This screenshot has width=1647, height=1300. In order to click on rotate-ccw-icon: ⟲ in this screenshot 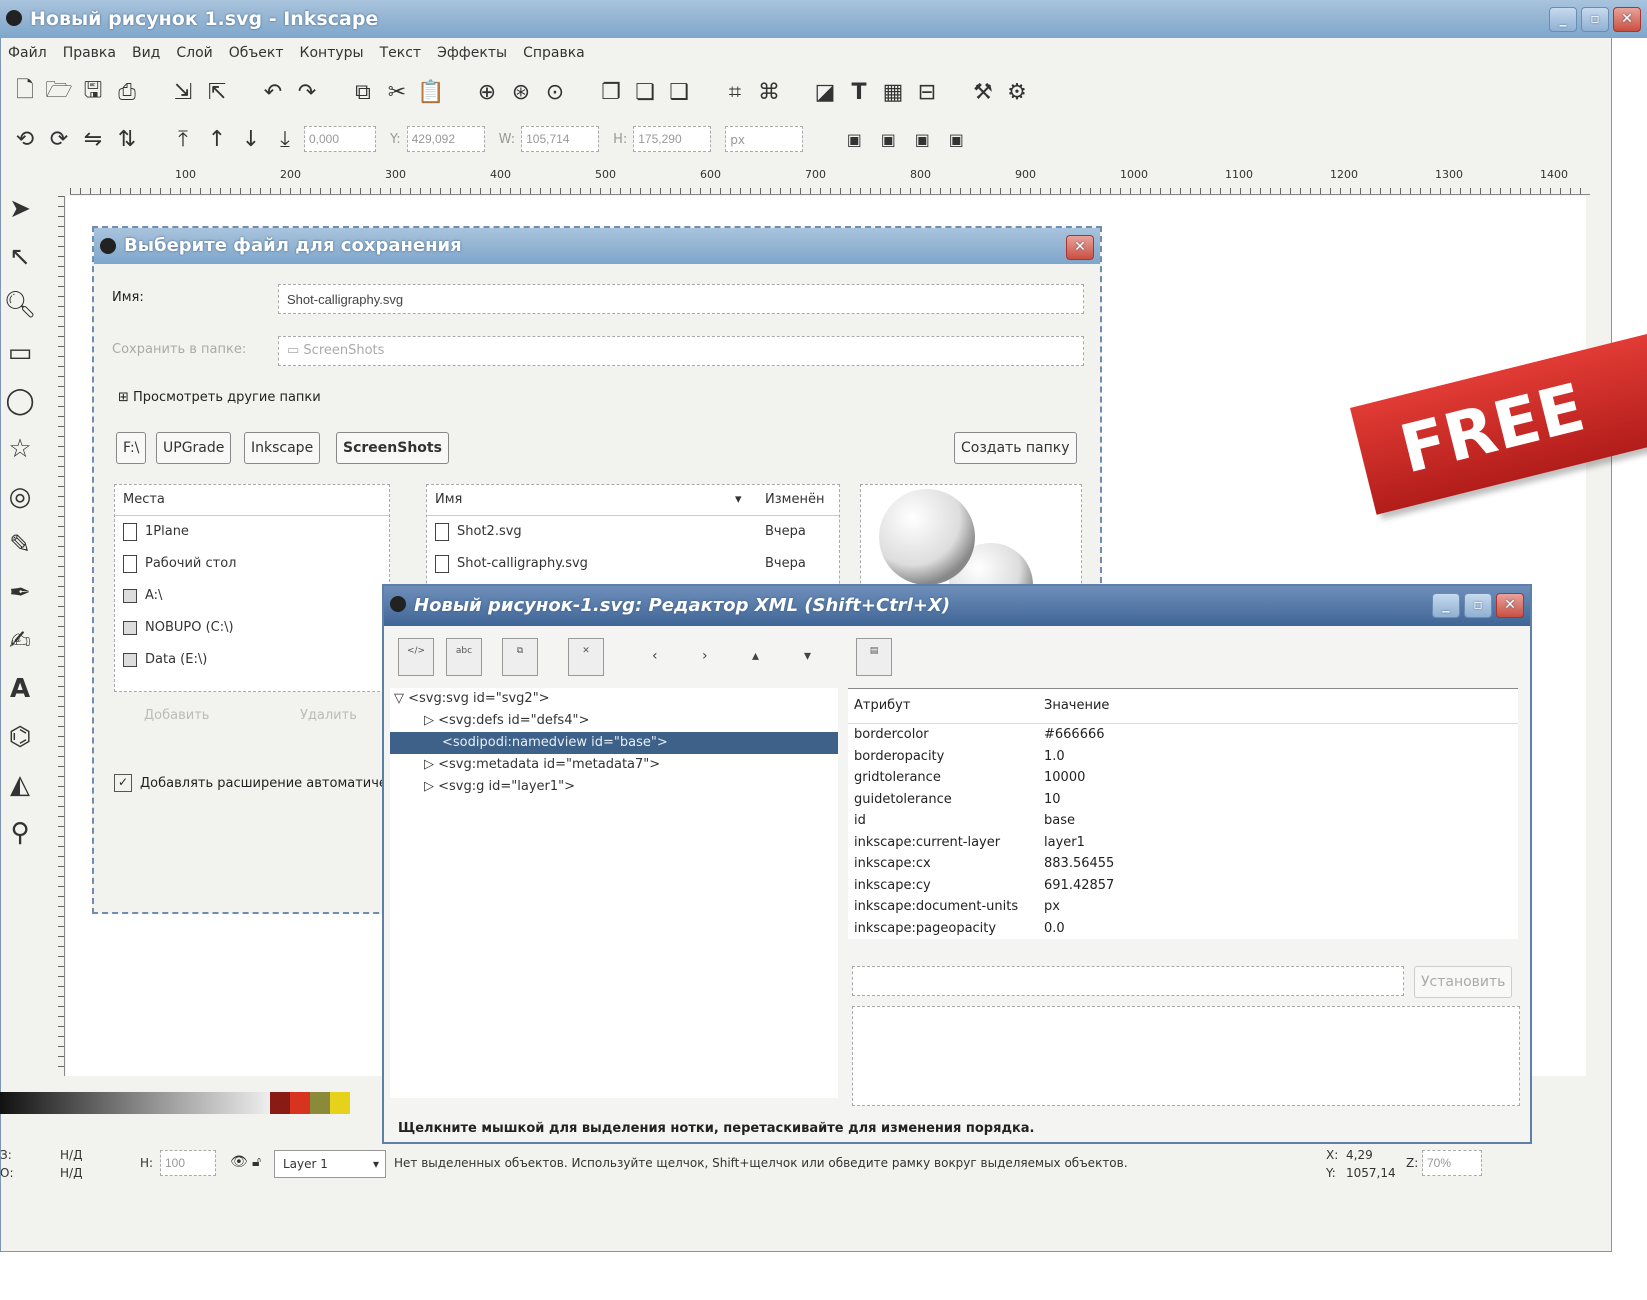, I will do `click(25, 139)`.